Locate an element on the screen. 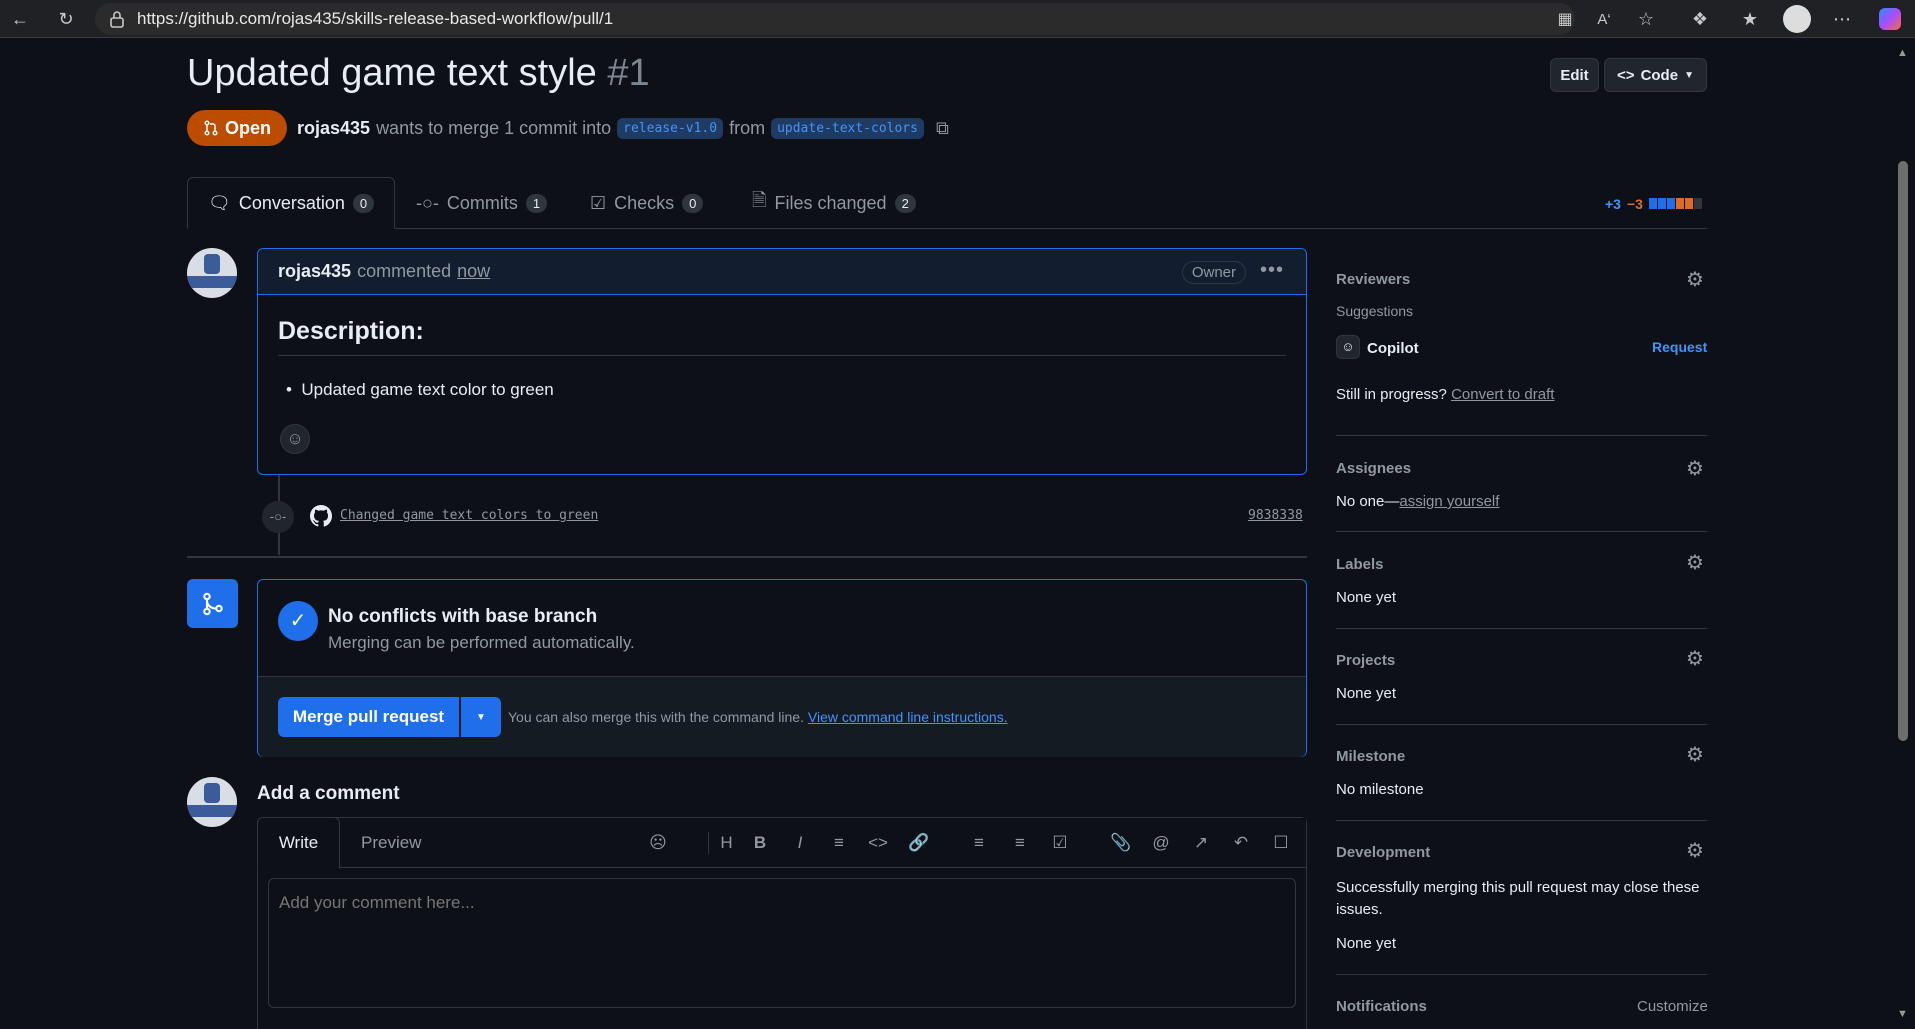 This screenshot has height=1029, width=1915. merge-icon is located at coordinates (212, 603).